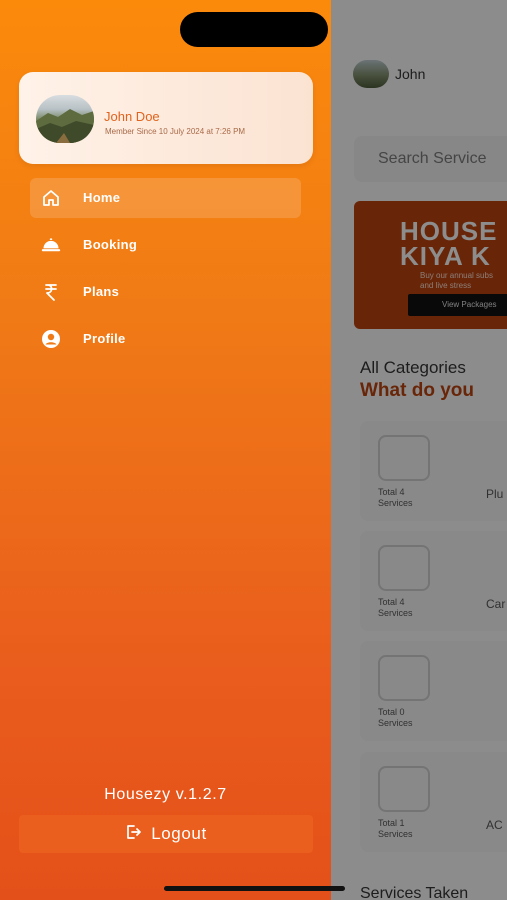 This screenshot has height=900, width=507. I want to click on menu-item-profile: Profile, so click(165, 339).